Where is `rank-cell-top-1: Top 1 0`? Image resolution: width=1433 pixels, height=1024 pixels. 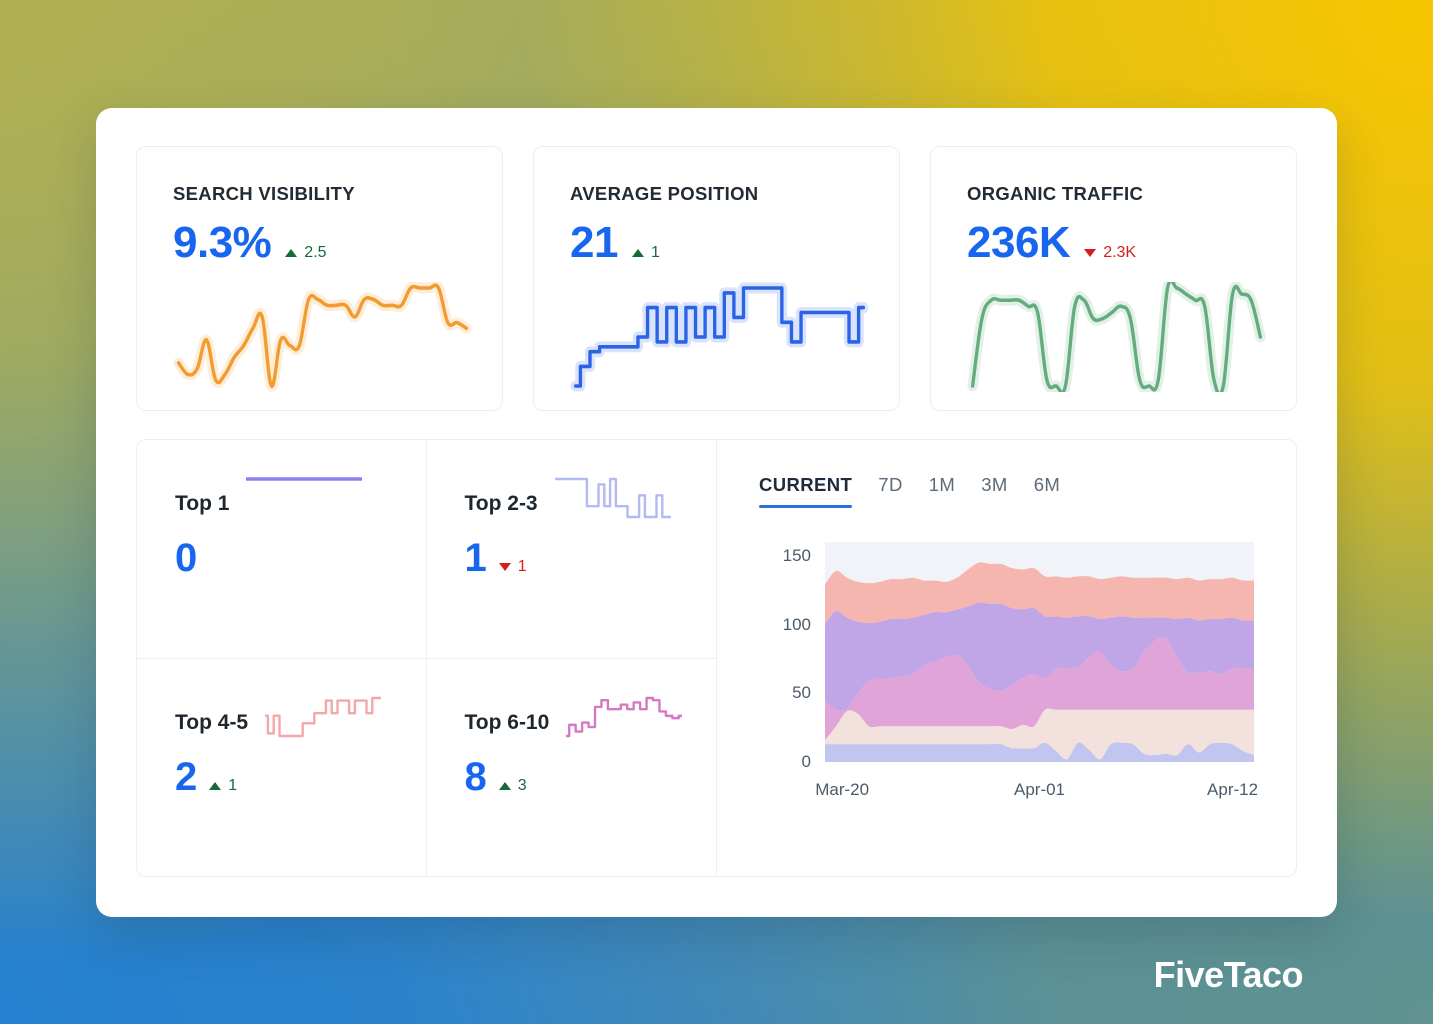
rank-cell-top-1: Top 1 0 is located at coordinates (282, 549).